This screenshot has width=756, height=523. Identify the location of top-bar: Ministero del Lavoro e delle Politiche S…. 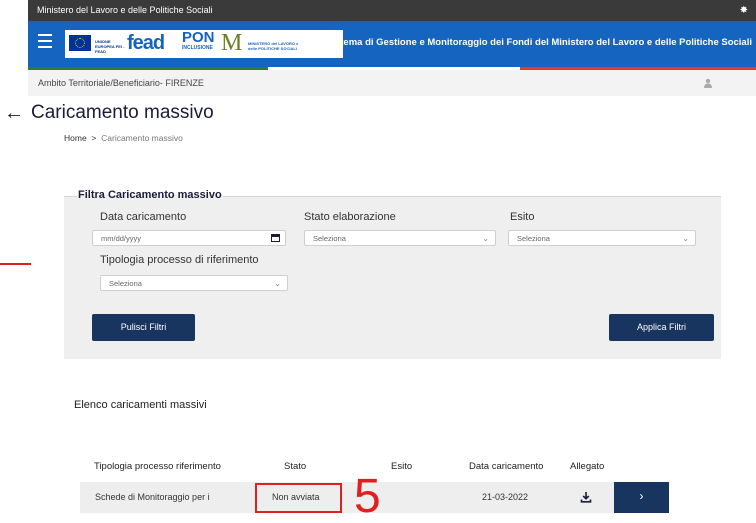
(392, 10).